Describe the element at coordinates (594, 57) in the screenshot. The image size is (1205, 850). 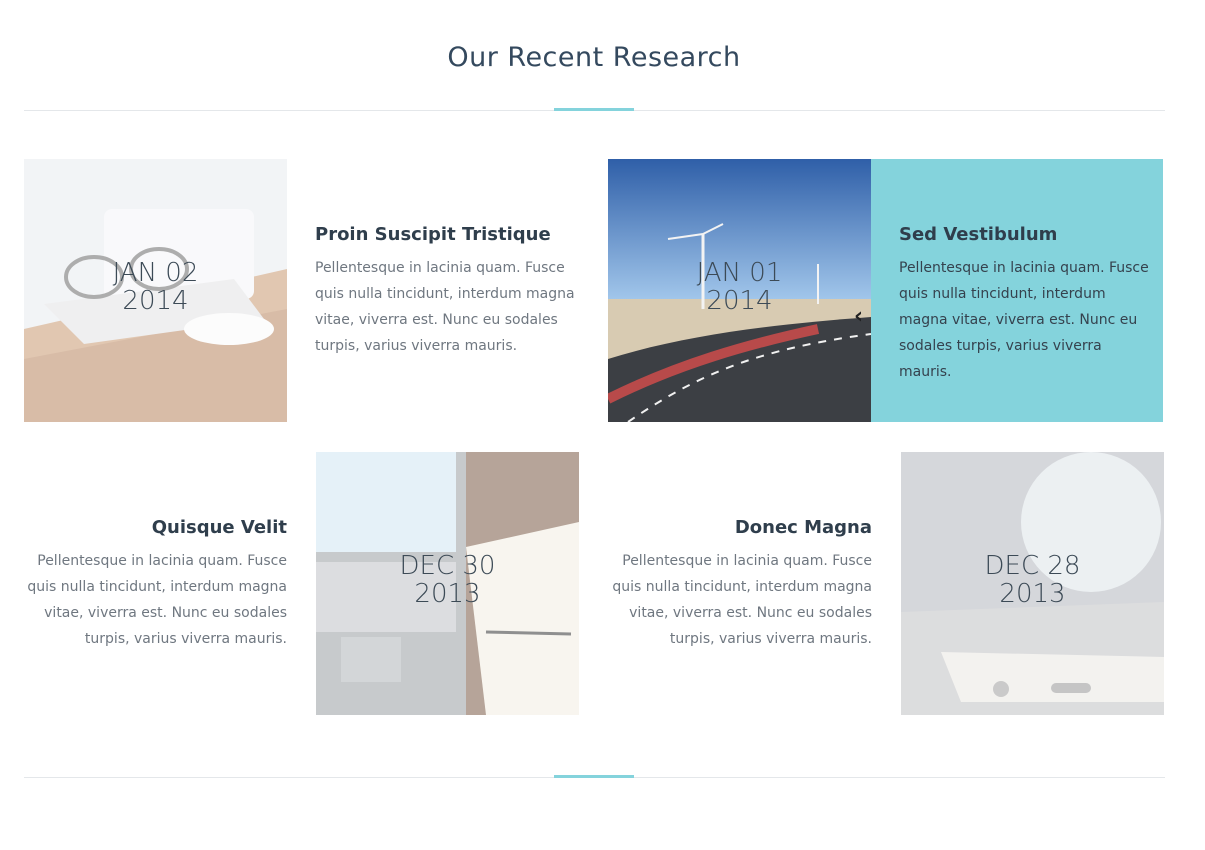
I see `section-title: Our Recent Research` at that location.